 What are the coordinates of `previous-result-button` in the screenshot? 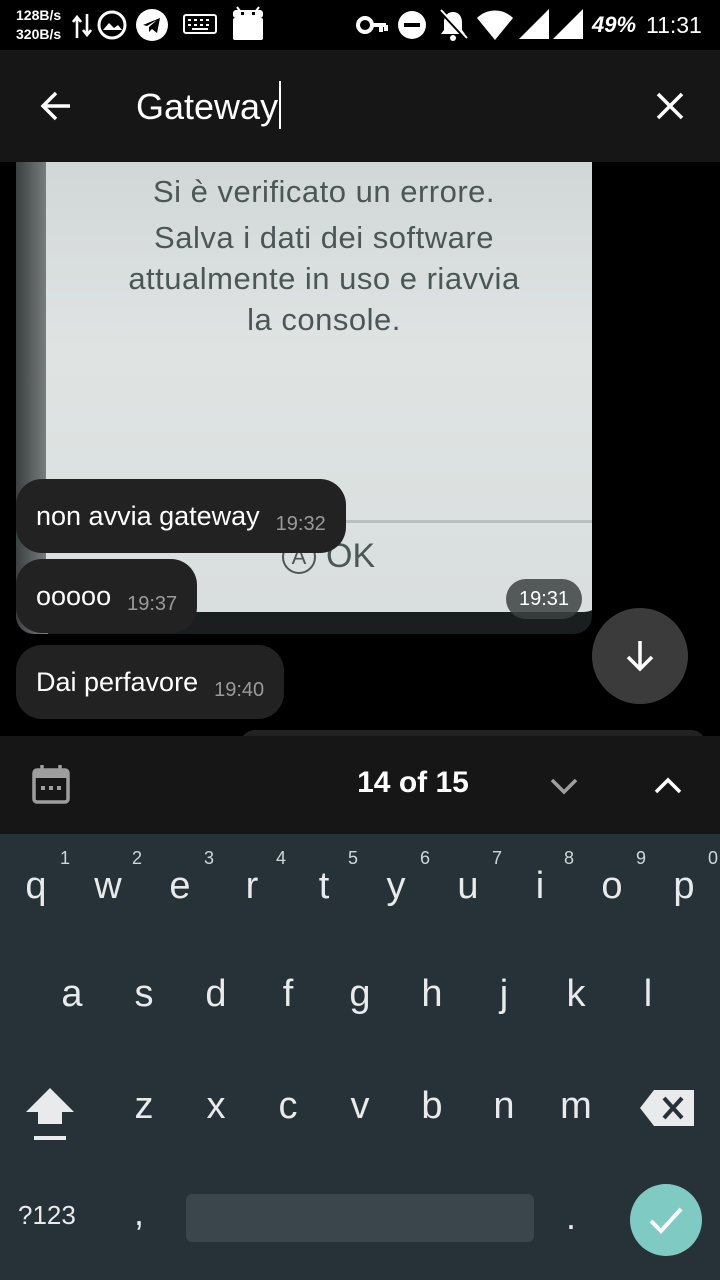 It's located at (668, 786).